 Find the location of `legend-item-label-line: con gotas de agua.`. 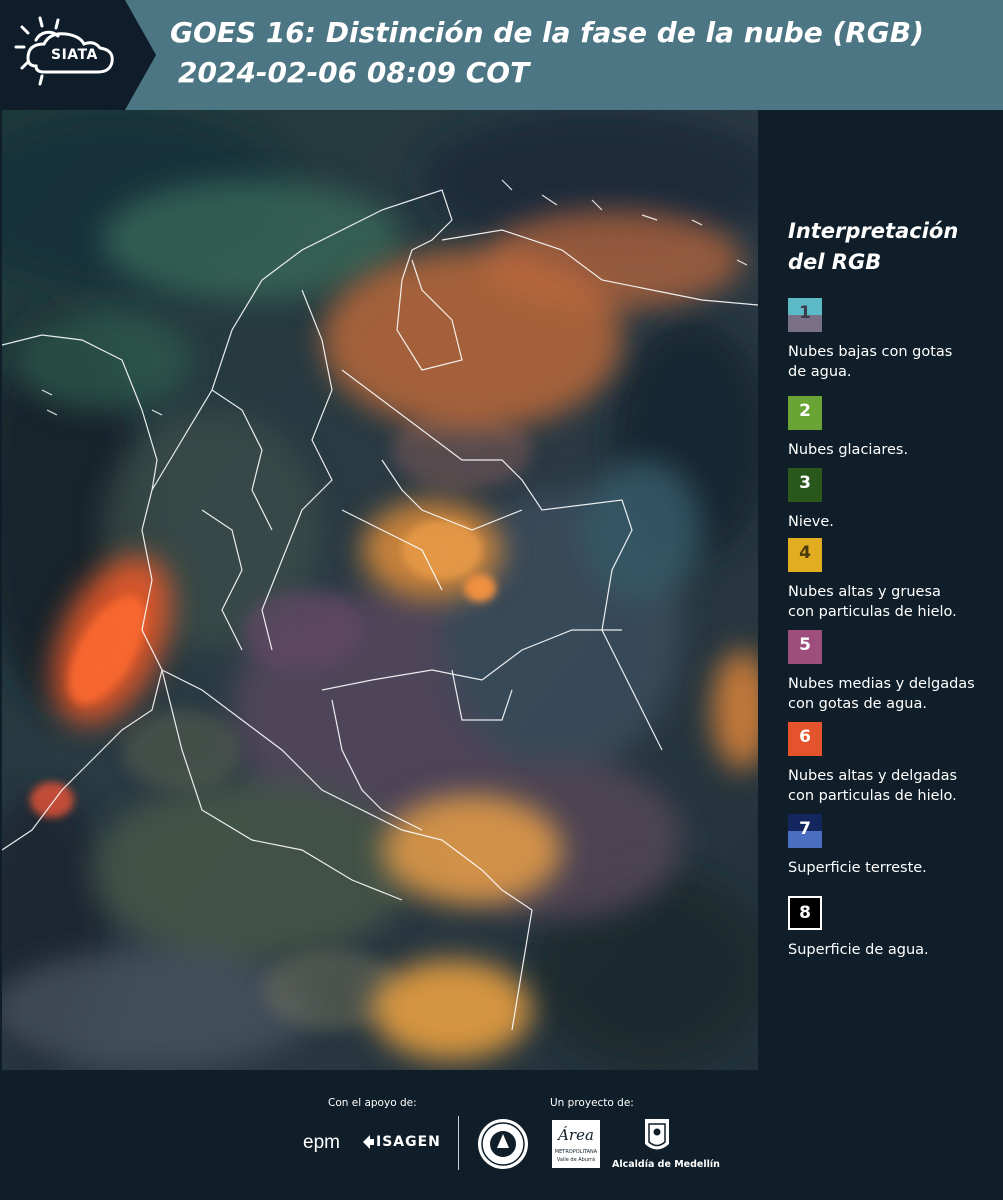

legend-item-label-line: con gotas de agua. is located at coordinates (857, 704).